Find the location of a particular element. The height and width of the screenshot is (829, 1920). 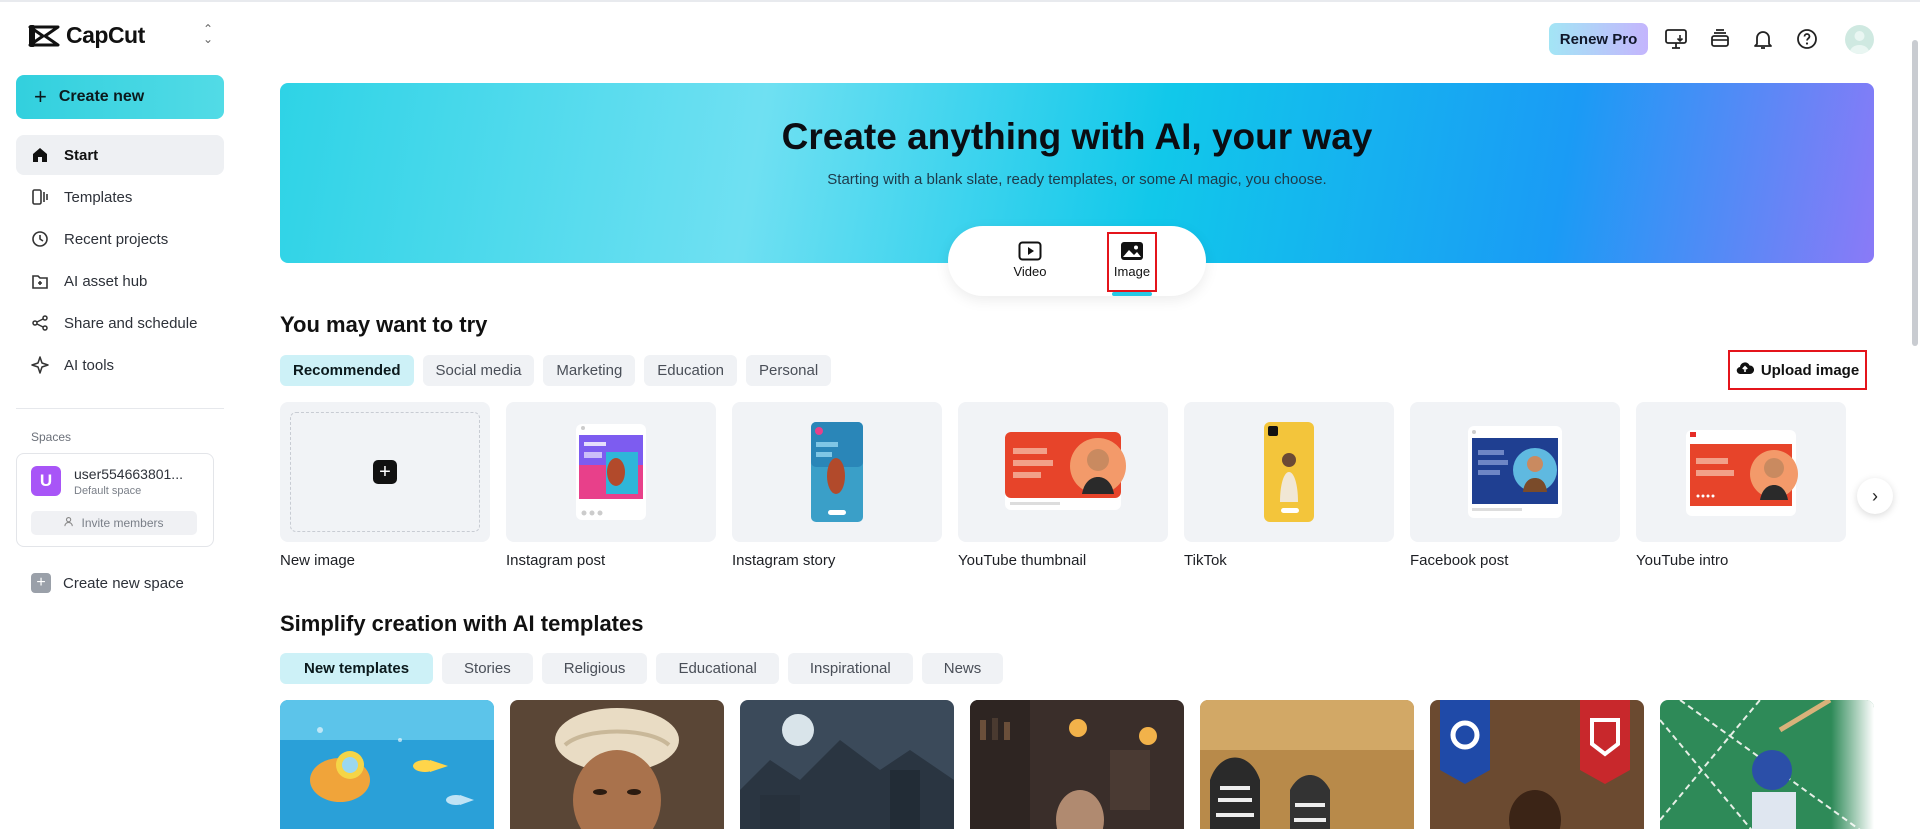

chip-inspirational: Inspirational is located at coordinates (850, 668).